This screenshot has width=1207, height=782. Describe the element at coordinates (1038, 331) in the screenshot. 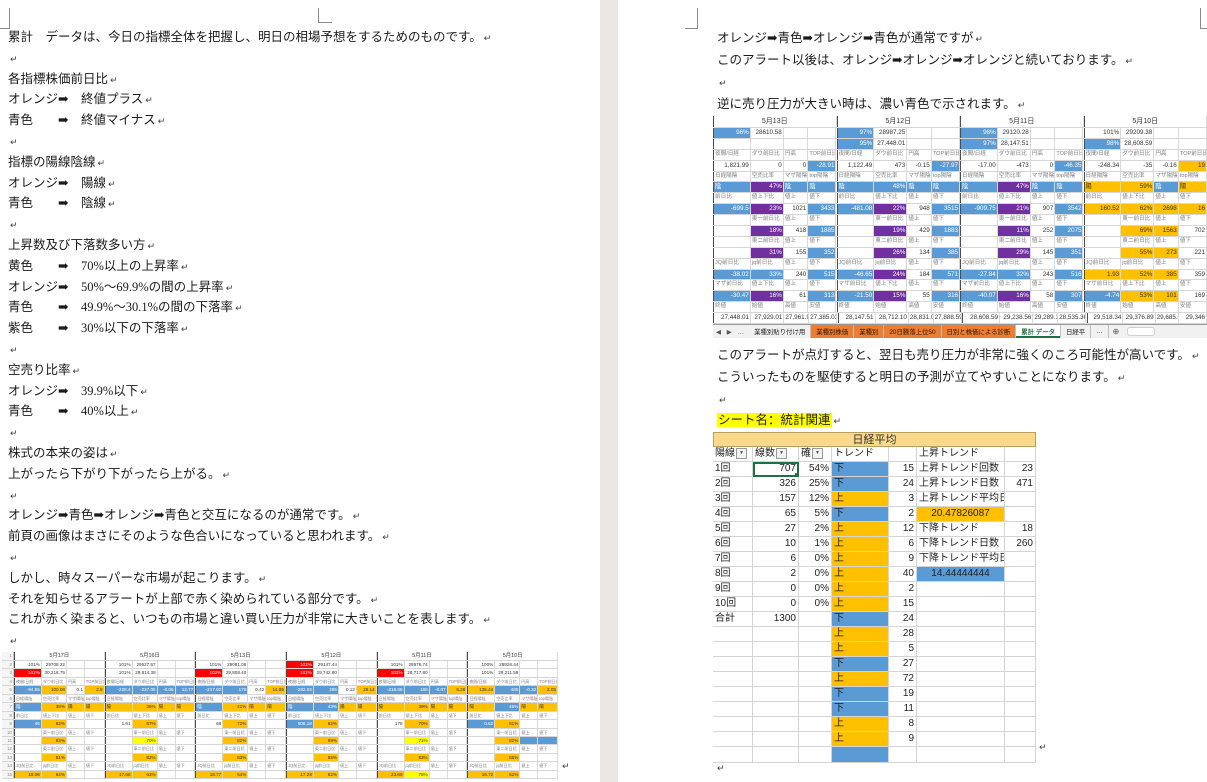

I see `sheet-tab: 累計 データ` at that location.